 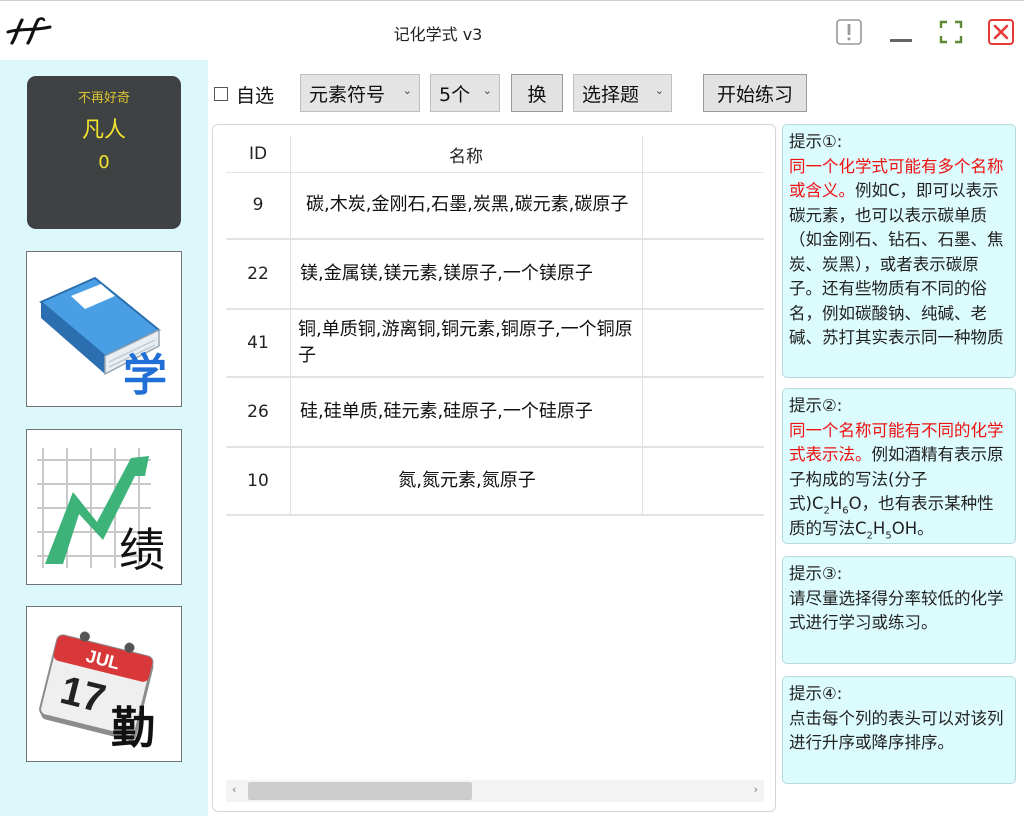 What do you see at coordinates (512, 30) in the screenshot?
I see `title-bar: 记化学式 v3` at bounding box center [512, 30].